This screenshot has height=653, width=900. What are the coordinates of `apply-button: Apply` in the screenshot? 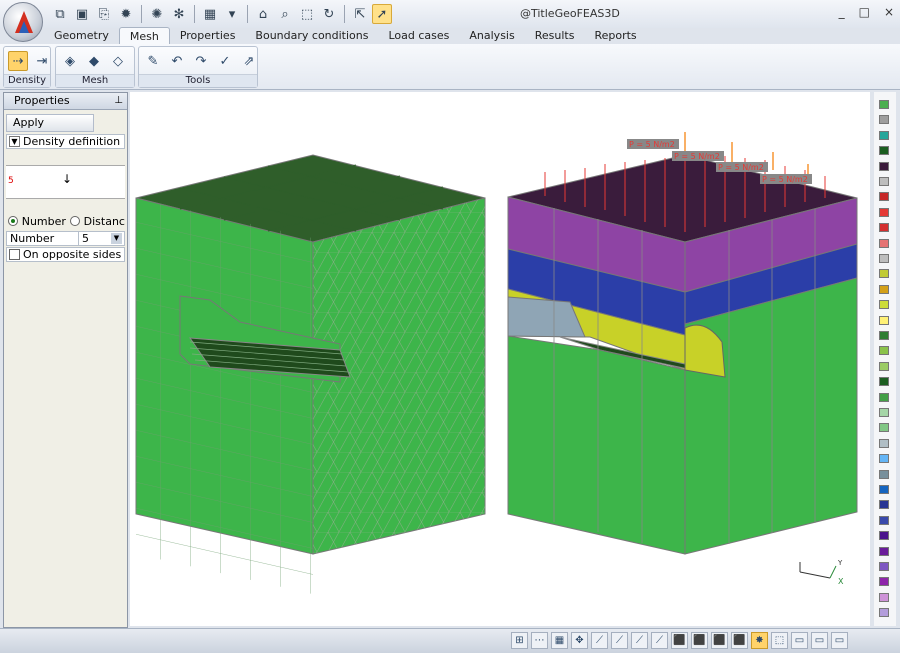 It's located at (50, 123).